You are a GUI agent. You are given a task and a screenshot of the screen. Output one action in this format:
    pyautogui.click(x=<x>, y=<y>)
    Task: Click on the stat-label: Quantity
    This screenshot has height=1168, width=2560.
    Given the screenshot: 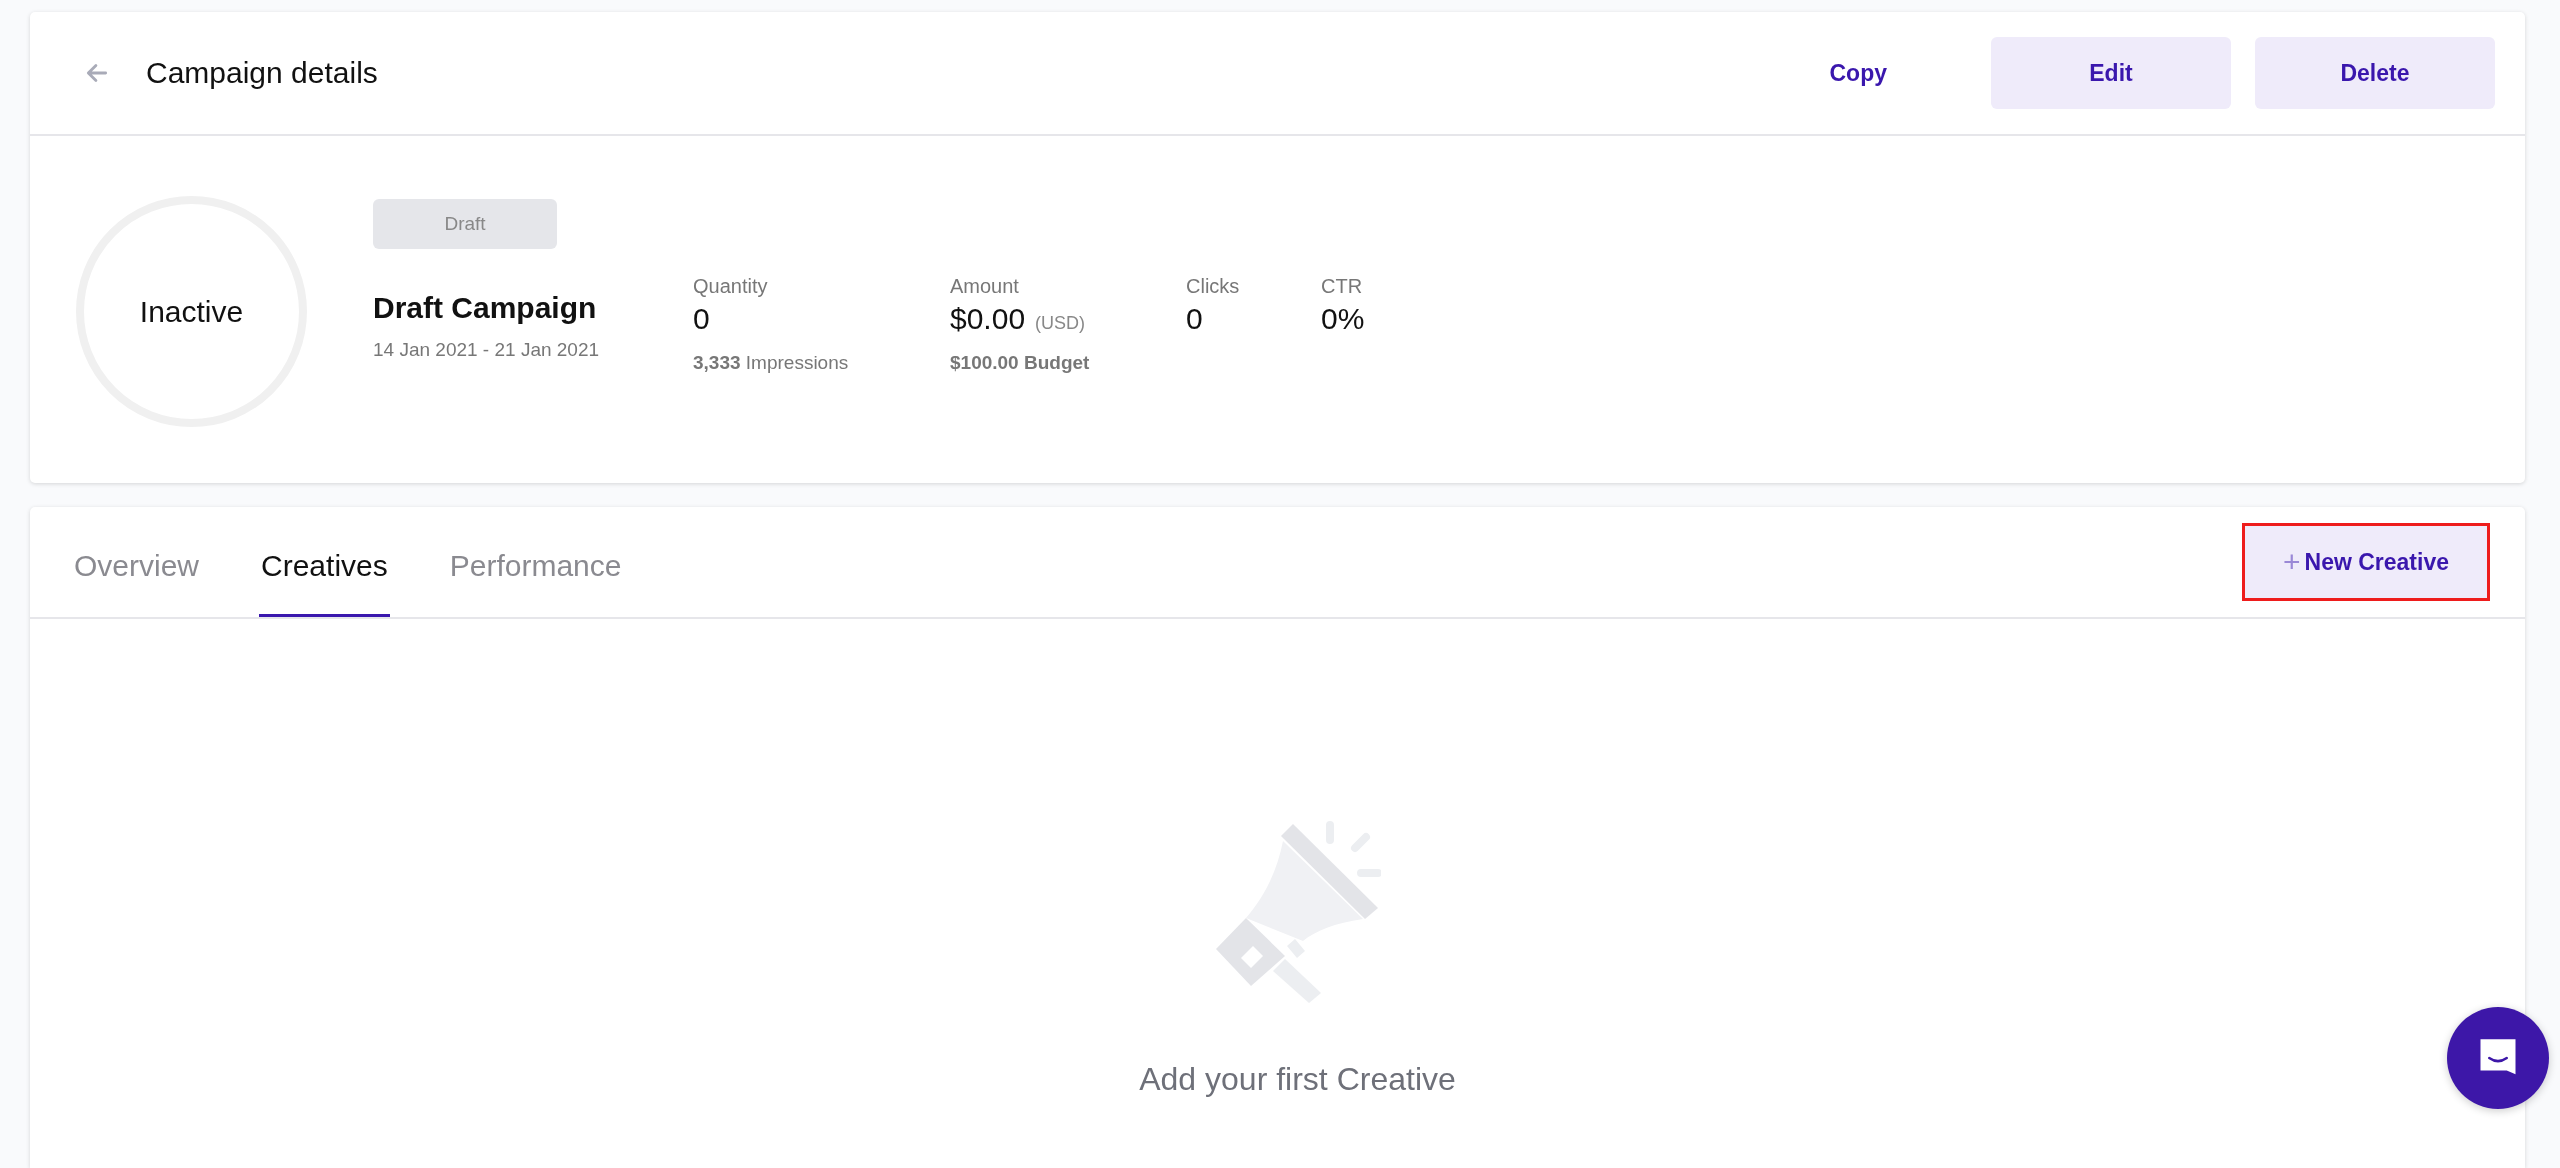 What is the action you would take?
    pyautogui.click(x=731, y=286)
    